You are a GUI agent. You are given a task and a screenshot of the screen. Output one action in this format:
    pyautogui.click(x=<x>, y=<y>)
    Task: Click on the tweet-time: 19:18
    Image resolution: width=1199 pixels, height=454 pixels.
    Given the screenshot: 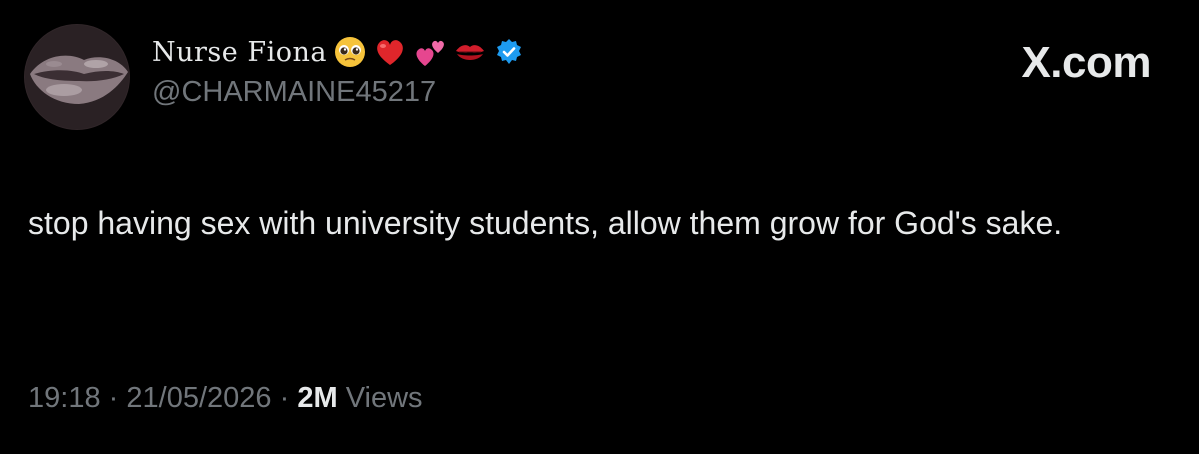 What is the action you would take?
    pyautogui.click(x=64, y=398)
    